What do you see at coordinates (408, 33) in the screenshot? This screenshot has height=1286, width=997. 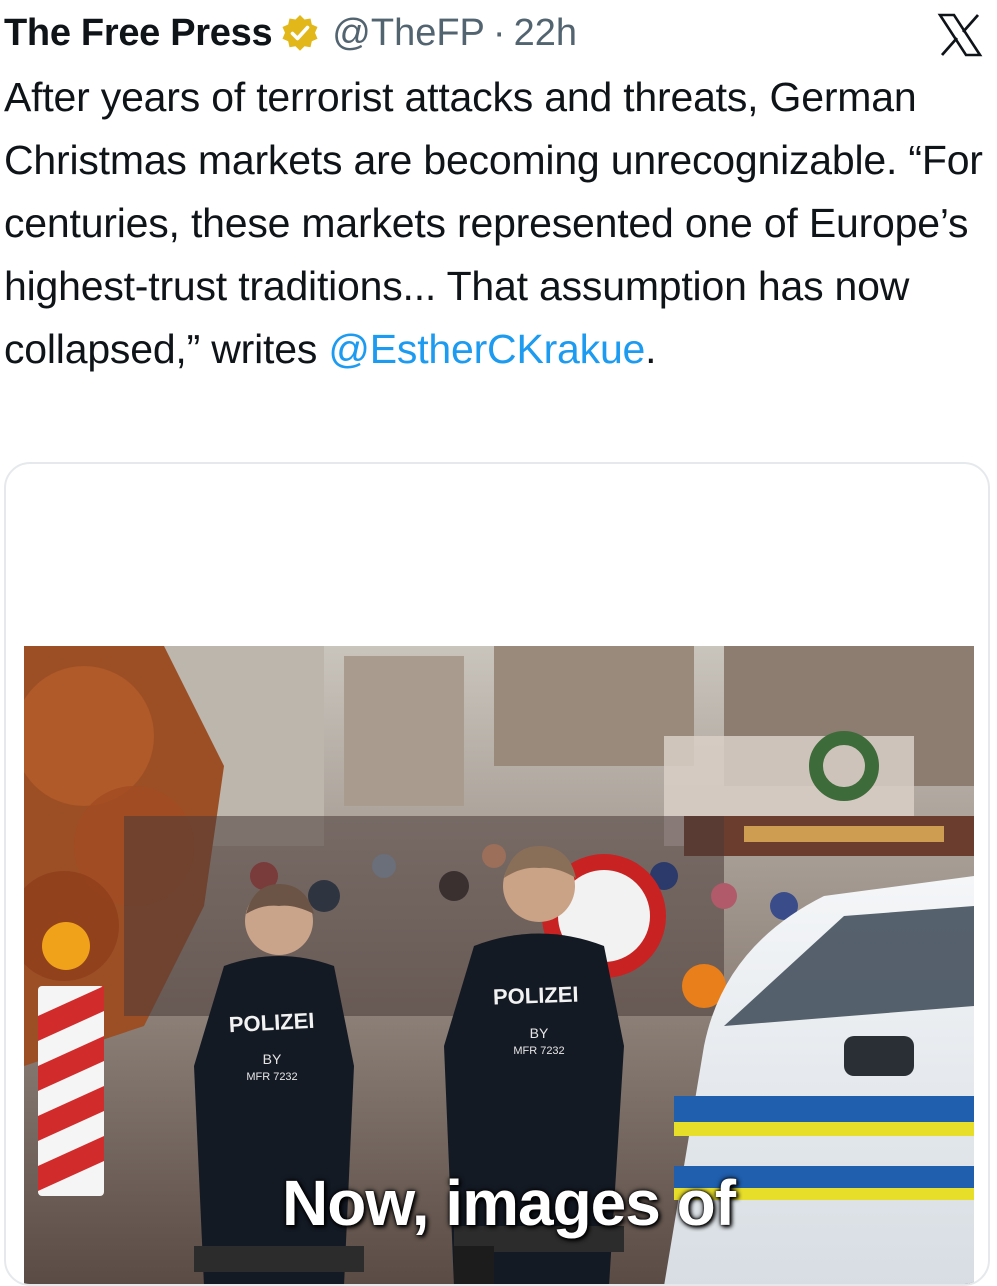 I see `handle: @TheFP` at bounding box center [408, 33].